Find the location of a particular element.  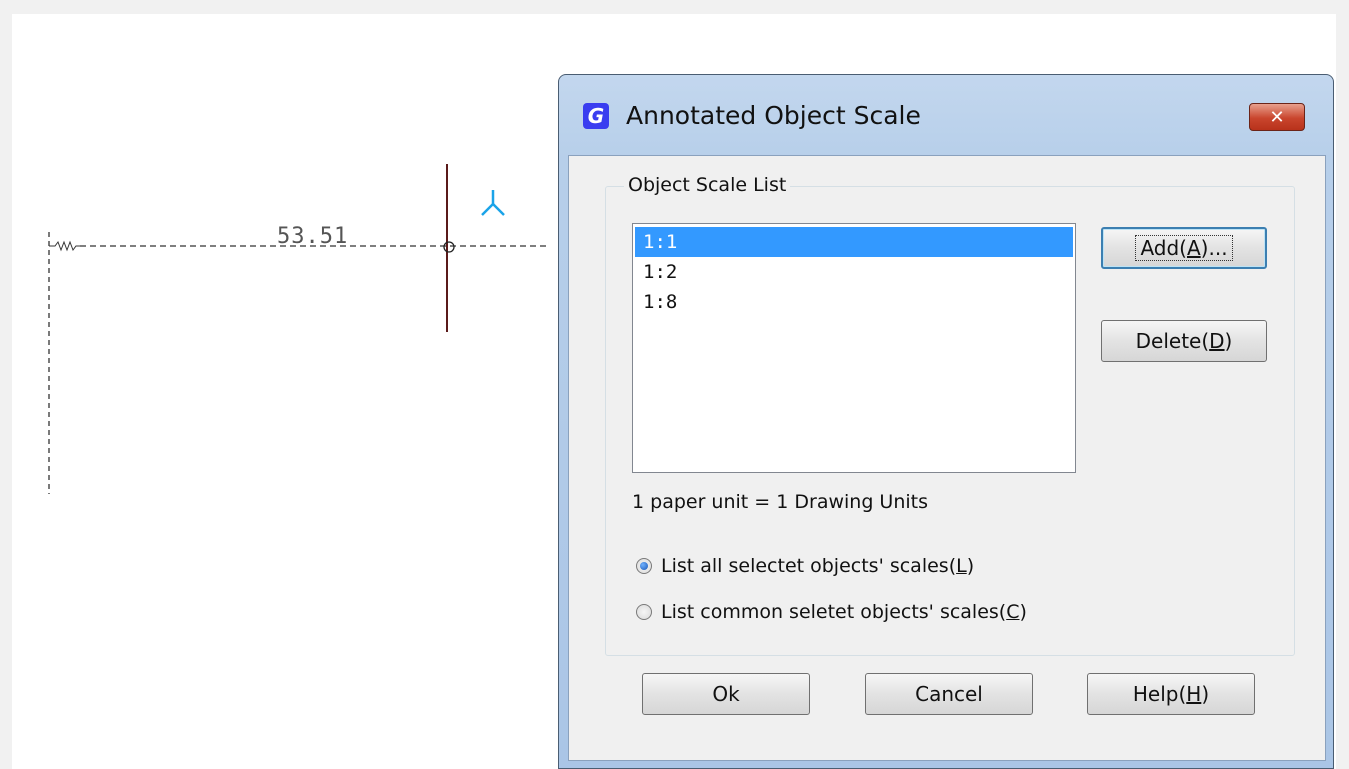

radio-list-common-label: List common seletet objects' scales(C) is located at coordinates (844, 612).